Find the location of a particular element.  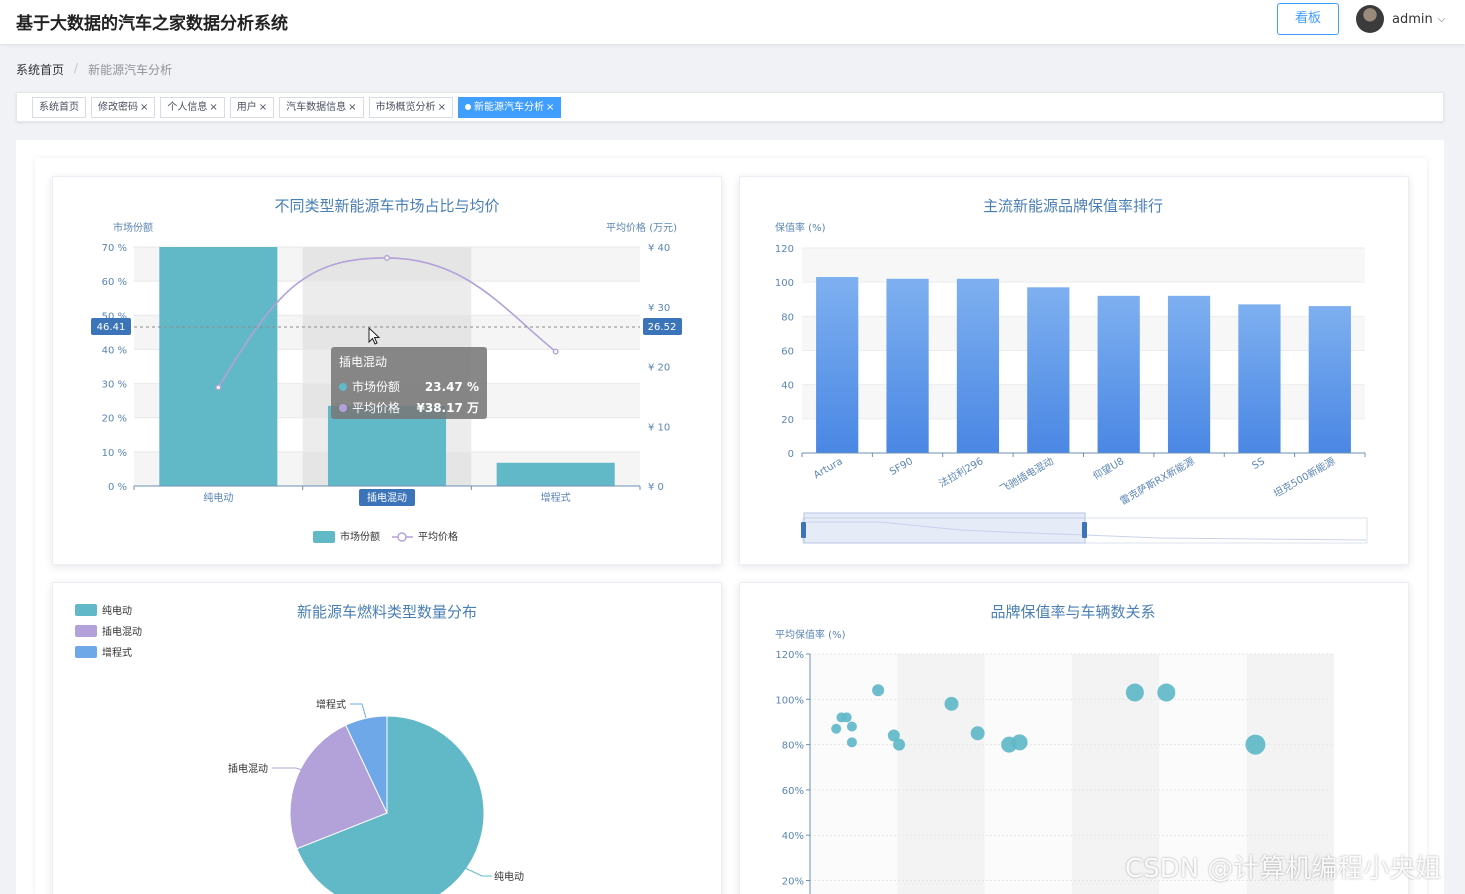

y-tick-label: 60 is located at coordinates (787, 352).